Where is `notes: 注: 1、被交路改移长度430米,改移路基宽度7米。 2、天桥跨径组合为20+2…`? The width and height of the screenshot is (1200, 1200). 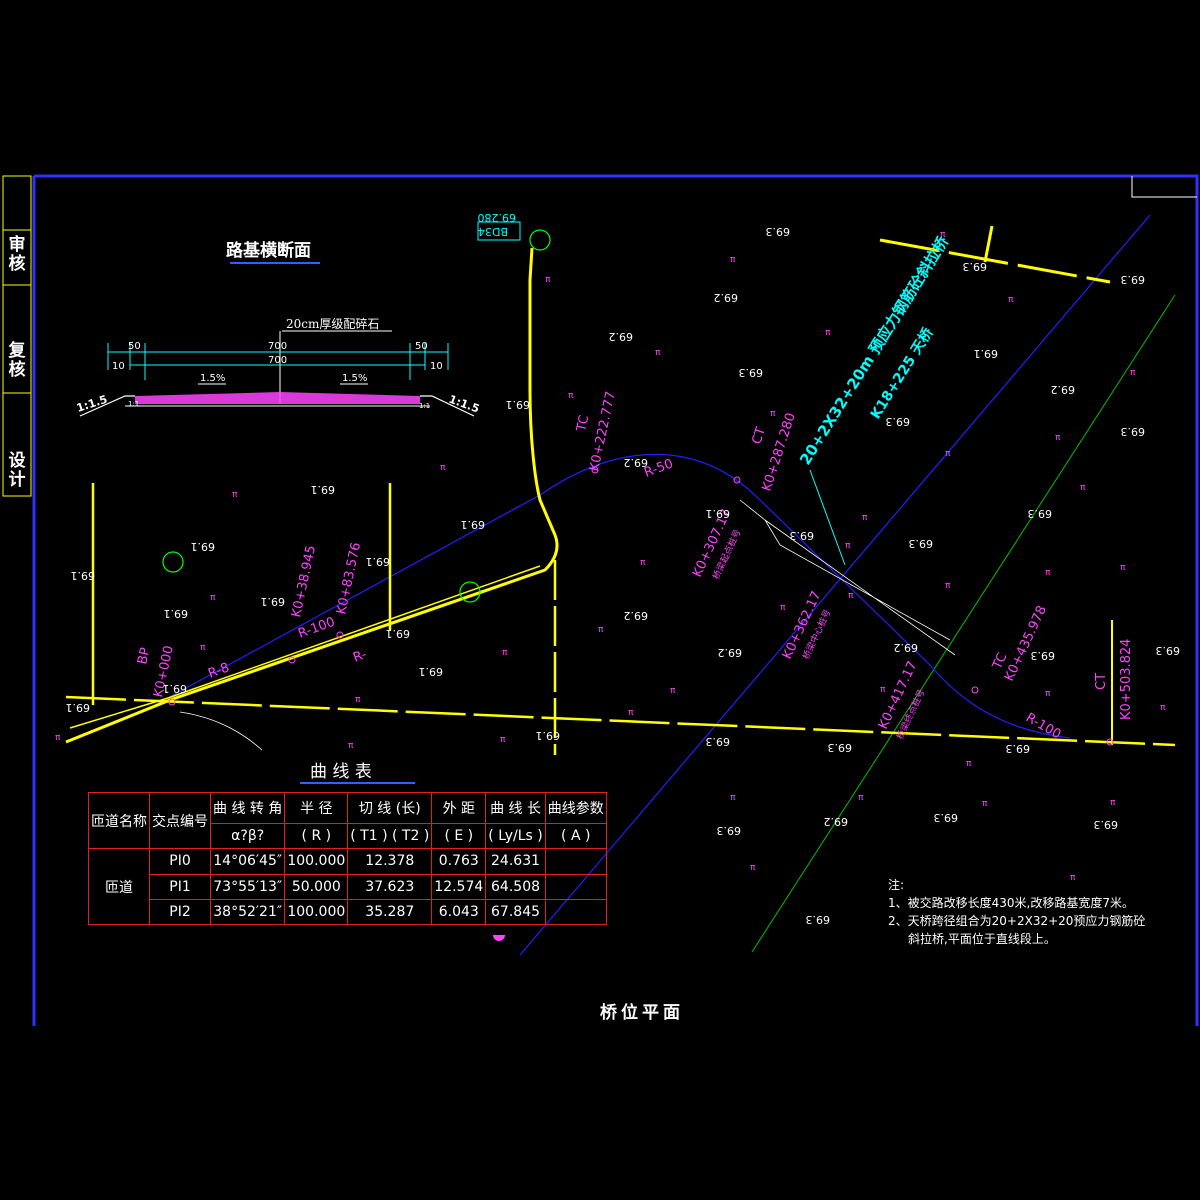 notes: 注: 1、被交路改移长度430米,改移路基宽度7米。 2、天桥跨径组合为20+2… is located at coordinates (1038, 912).